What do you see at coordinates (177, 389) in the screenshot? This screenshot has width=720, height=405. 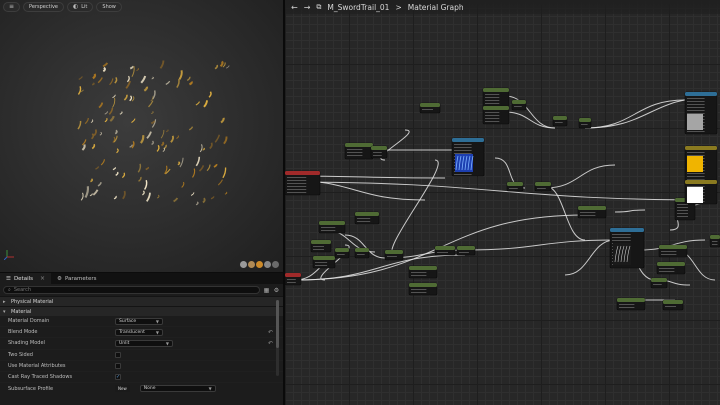 I see `subsurface-profile-dropdown: None ▼` at bounding box center [177, 389].